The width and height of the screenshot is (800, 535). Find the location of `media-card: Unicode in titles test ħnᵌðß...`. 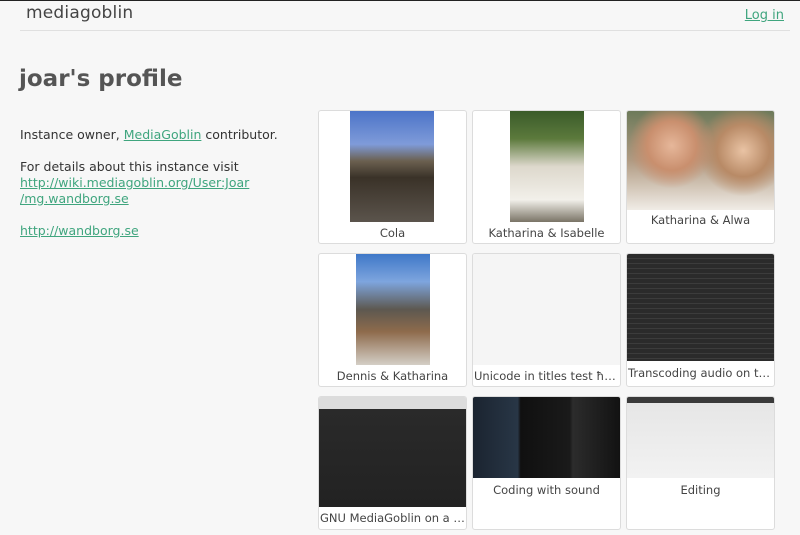

media-card: Unicode in titles test ħnᵌðß... is located at coordinates (546, 320).